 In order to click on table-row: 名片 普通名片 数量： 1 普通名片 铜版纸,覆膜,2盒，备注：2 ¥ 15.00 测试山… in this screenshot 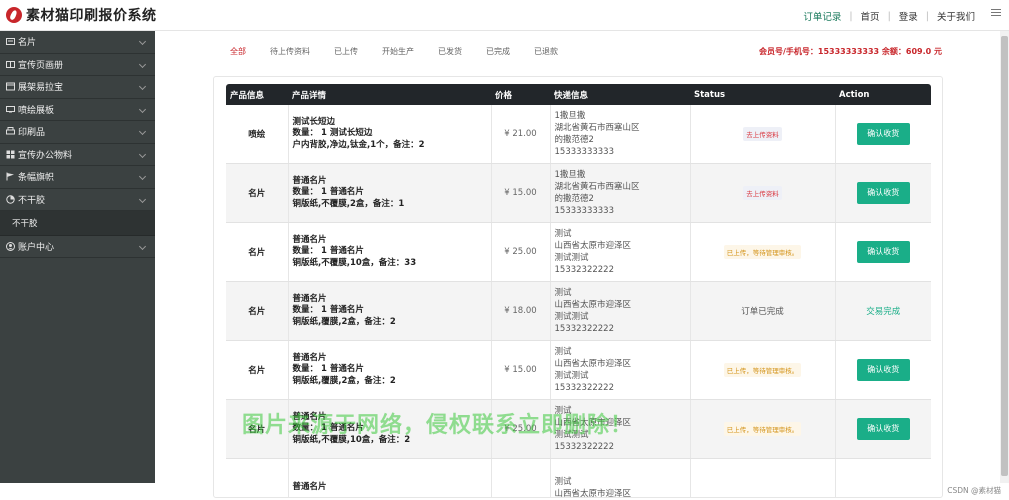, I will do `click(578, 370)`.